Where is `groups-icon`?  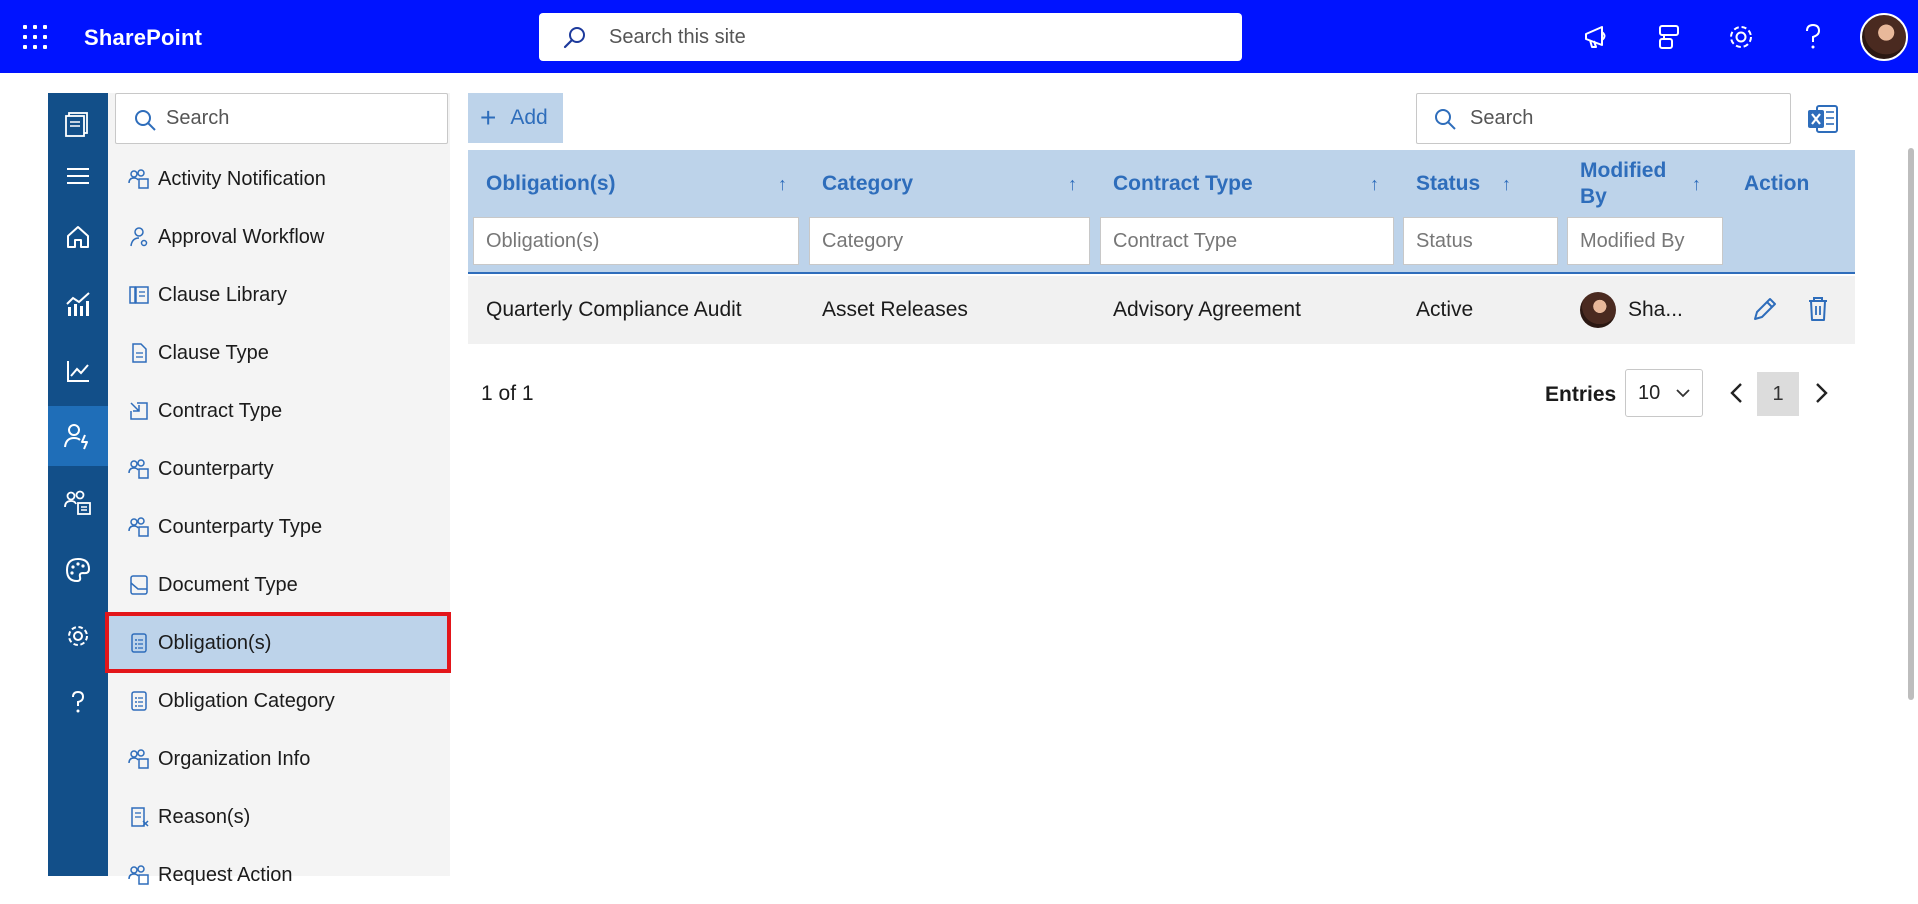
groups-icon is located at coordinates (78, 503).